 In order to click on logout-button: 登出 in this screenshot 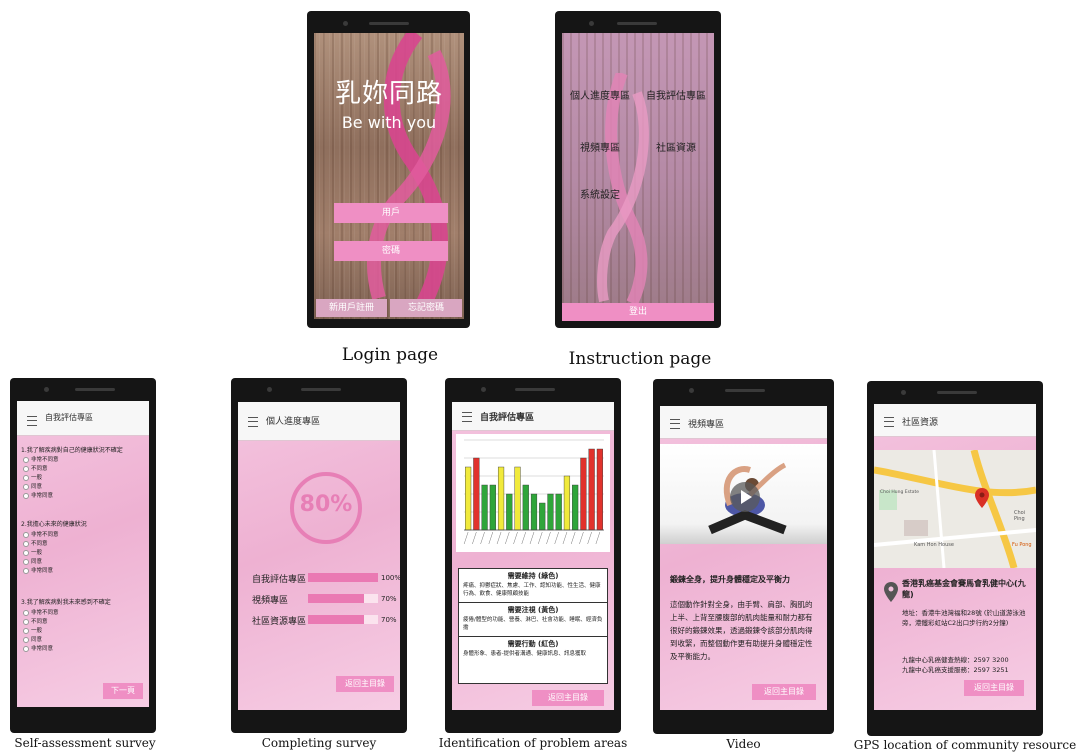, I will do `click(638, 312)`.